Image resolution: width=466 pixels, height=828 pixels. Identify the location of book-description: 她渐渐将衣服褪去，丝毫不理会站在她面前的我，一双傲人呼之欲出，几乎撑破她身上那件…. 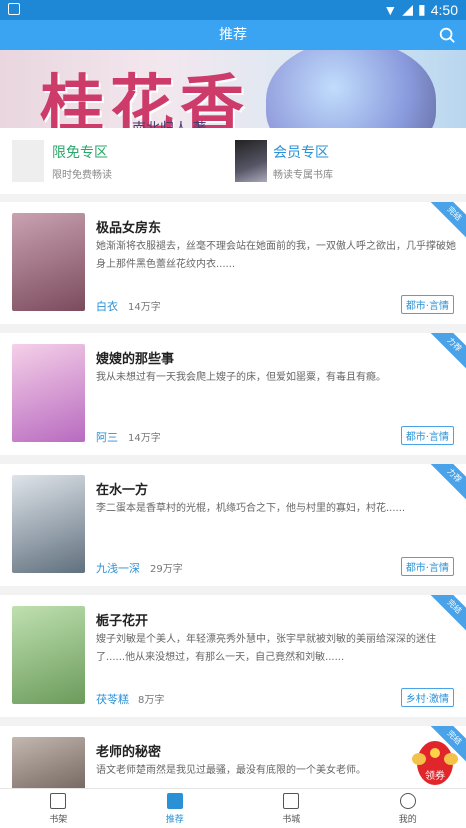
(276, 255).